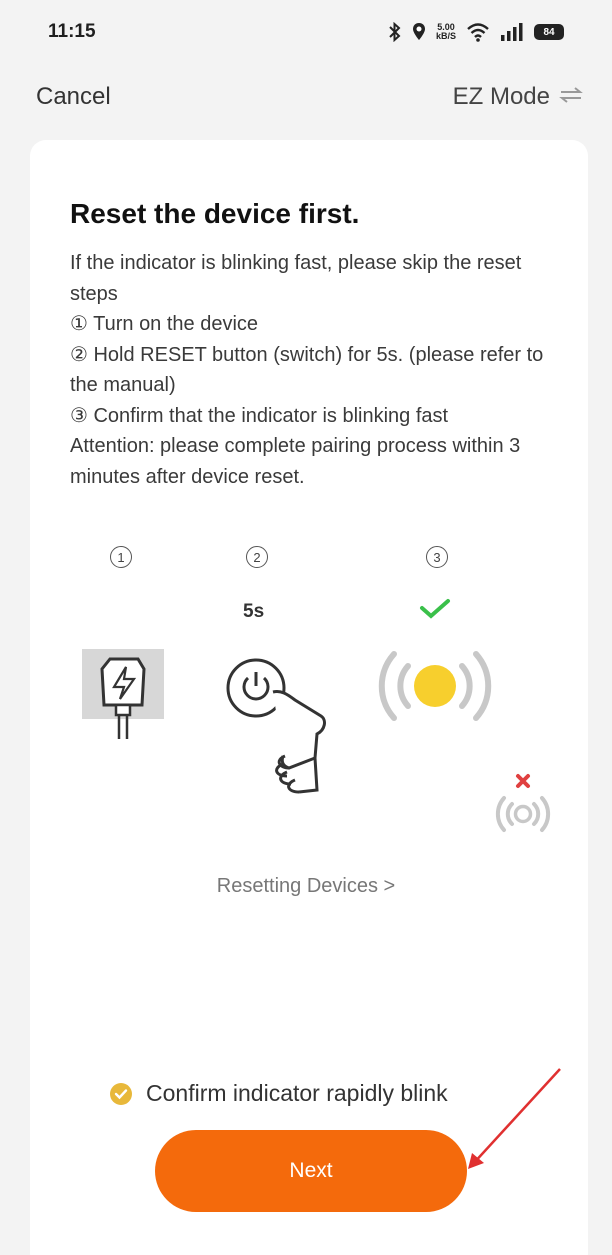 Image resolution: width=612 pixels, height=1255 pixels. I want to click on confirm-blink-checkbox: Confirm indicator rapidly blink, so click(279, 1093).